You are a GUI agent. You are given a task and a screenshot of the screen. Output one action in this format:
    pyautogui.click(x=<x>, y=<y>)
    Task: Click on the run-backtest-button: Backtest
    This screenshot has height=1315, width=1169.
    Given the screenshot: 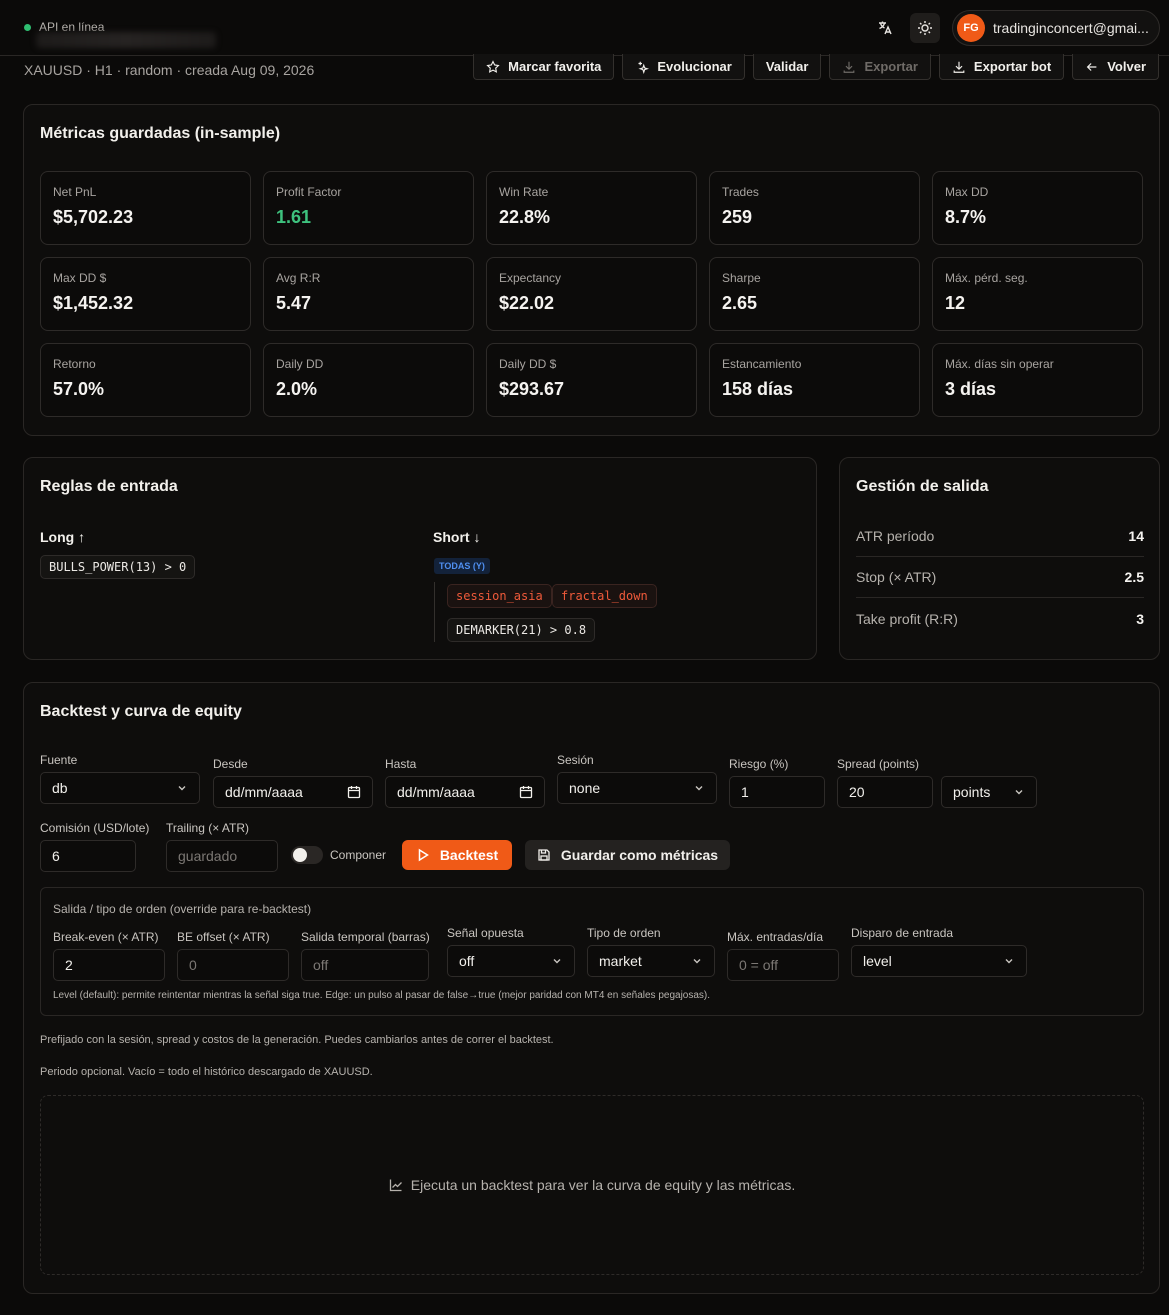 What is the action you would take?
    pyautogui.click(x=457, y=855)
    